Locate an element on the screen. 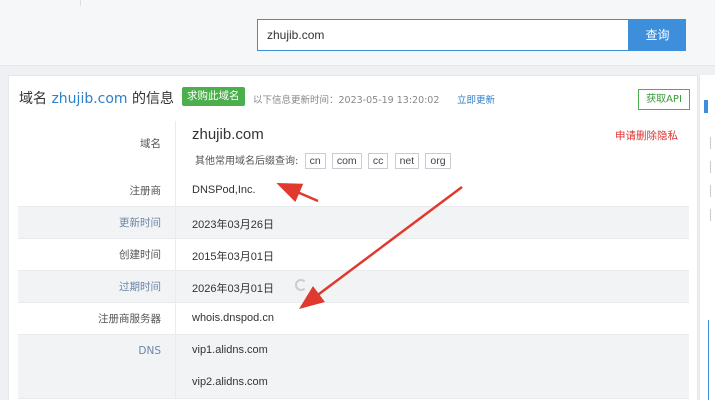 Image resolution: width=715 pixels, height=400 pixels. get-api-button: 获取API is located at coordinates (664, 99).